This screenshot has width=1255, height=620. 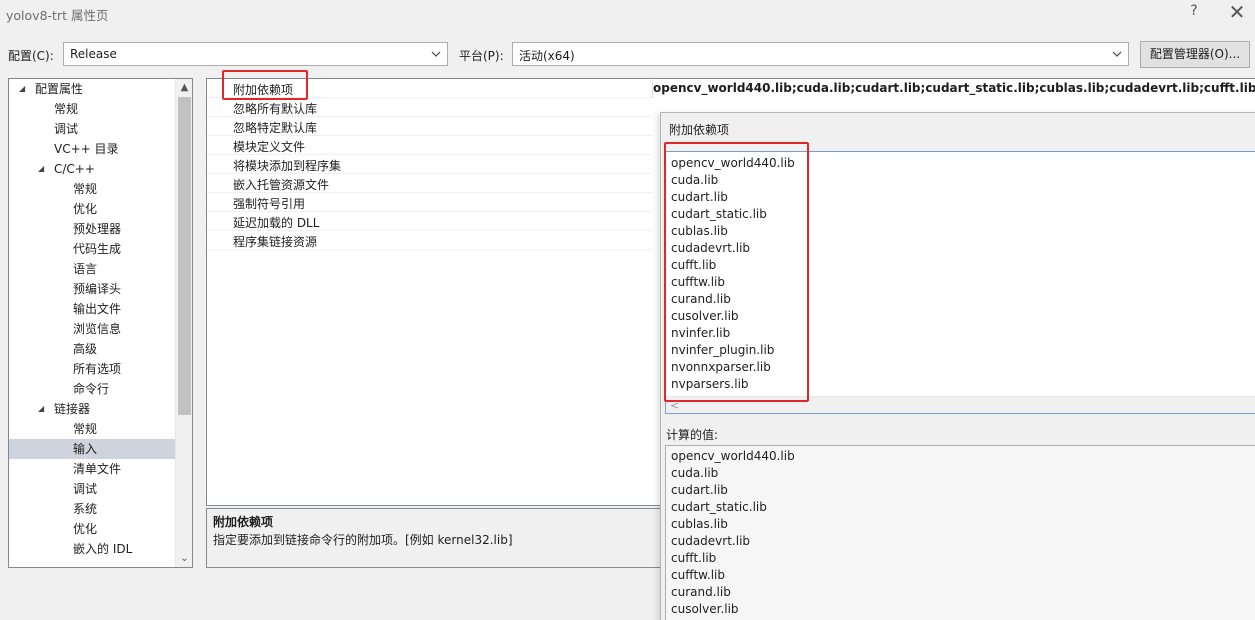 I want to click on tree-item: 预编译头, so click(x=92, y=289).